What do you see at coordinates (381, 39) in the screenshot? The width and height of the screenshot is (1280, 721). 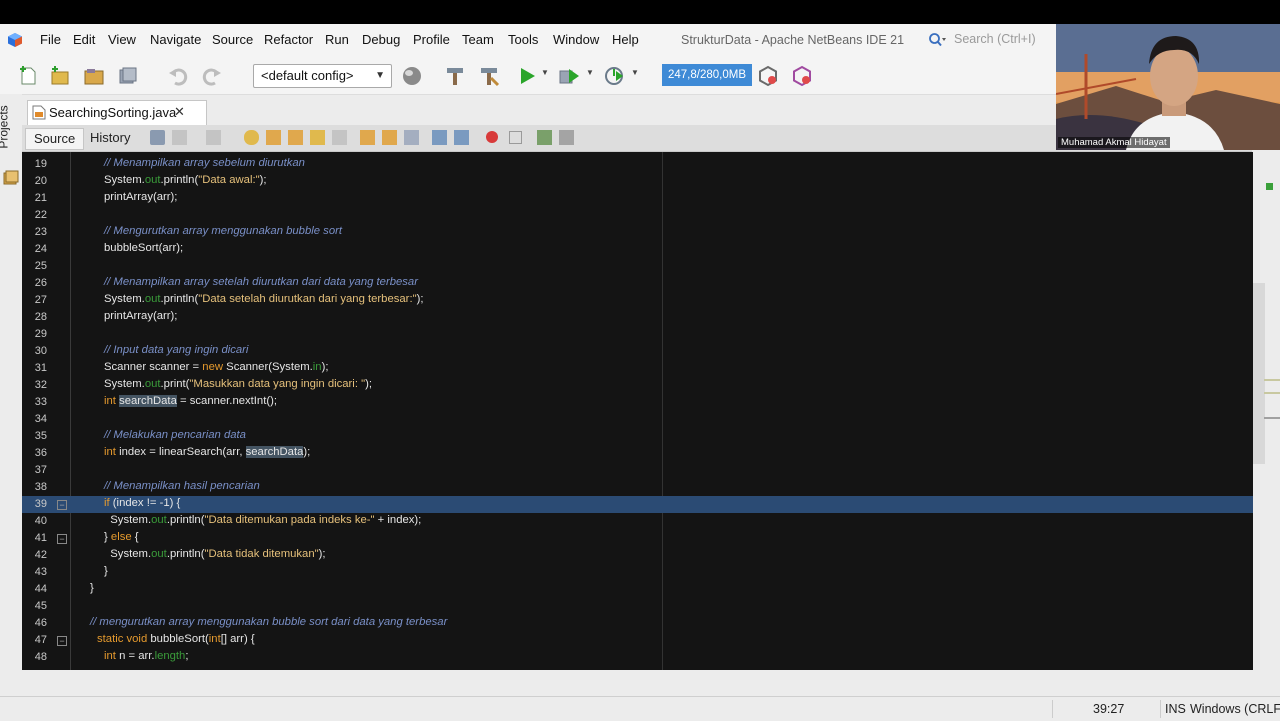 I see `menu-debug: Debug` at bounding box center [381, 39].